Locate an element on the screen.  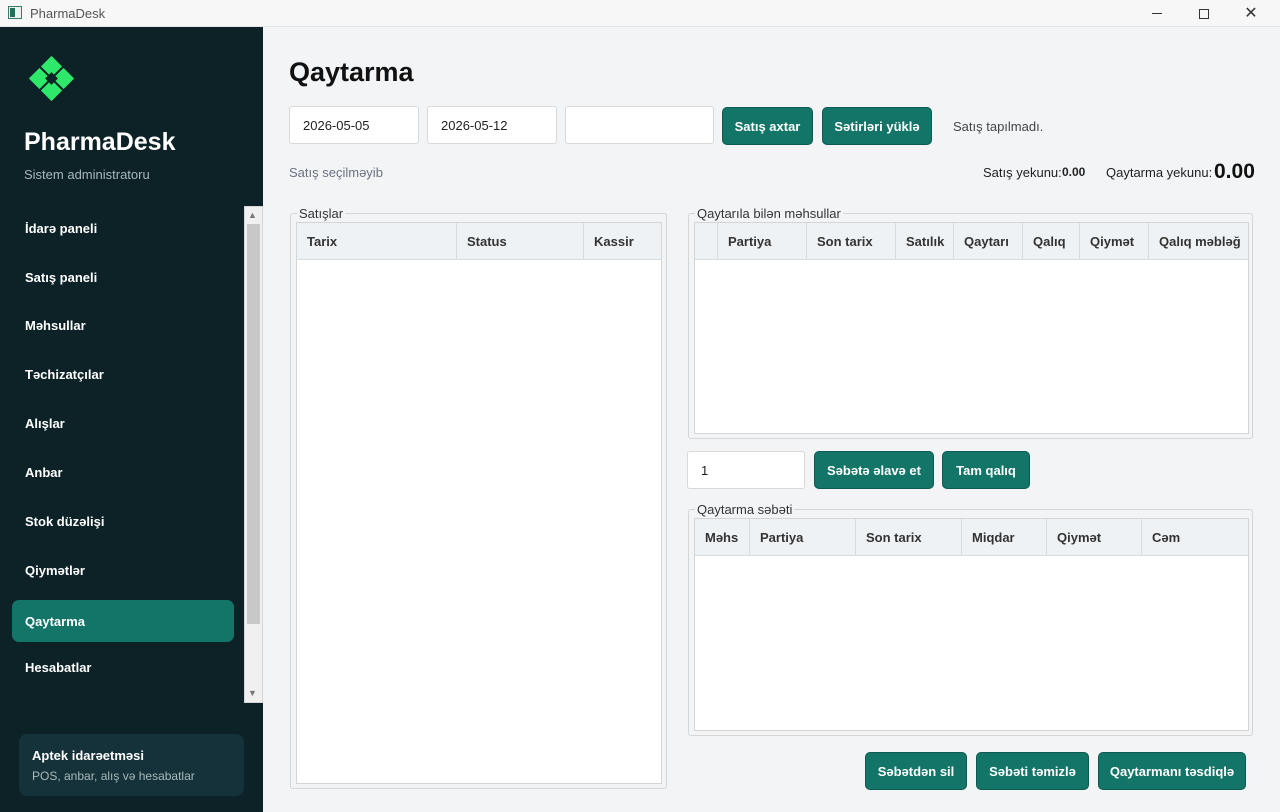
return-cart-table: Məhs Partiya Son tarix Miqdar Qiymət Cəm is located at coordinates (971, 624).